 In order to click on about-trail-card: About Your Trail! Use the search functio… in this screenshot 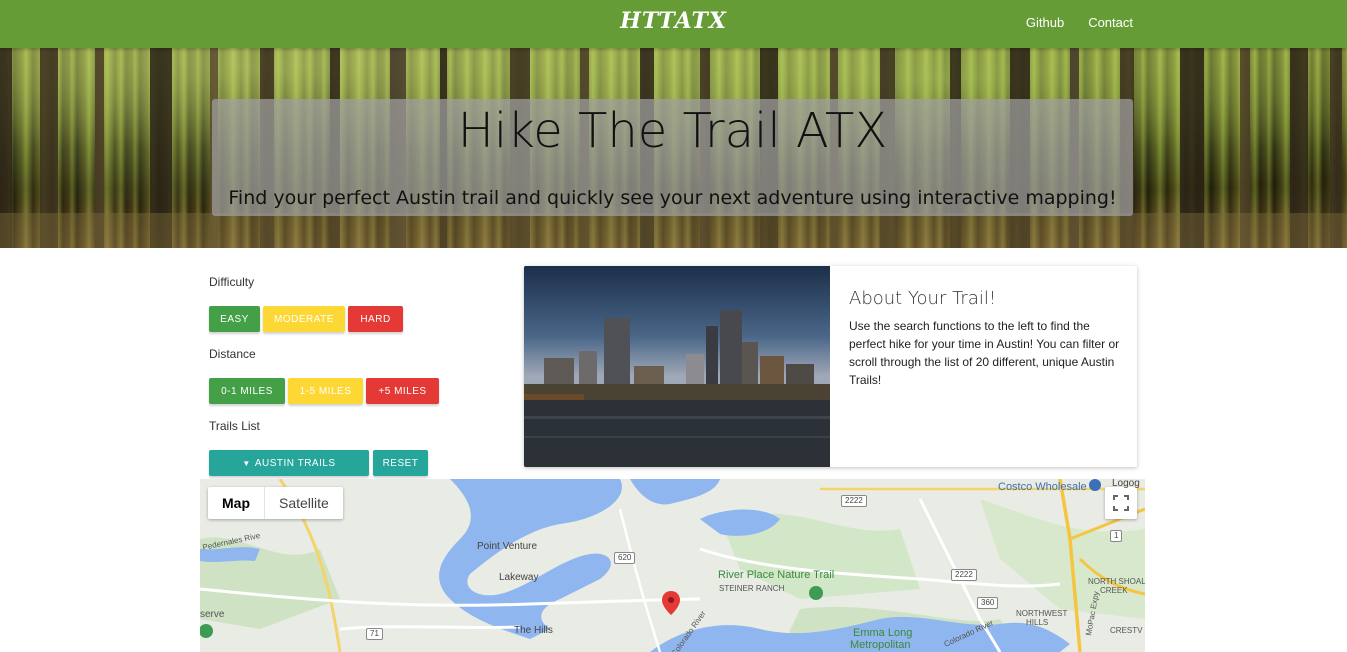, I will do `click(830, 366)`.